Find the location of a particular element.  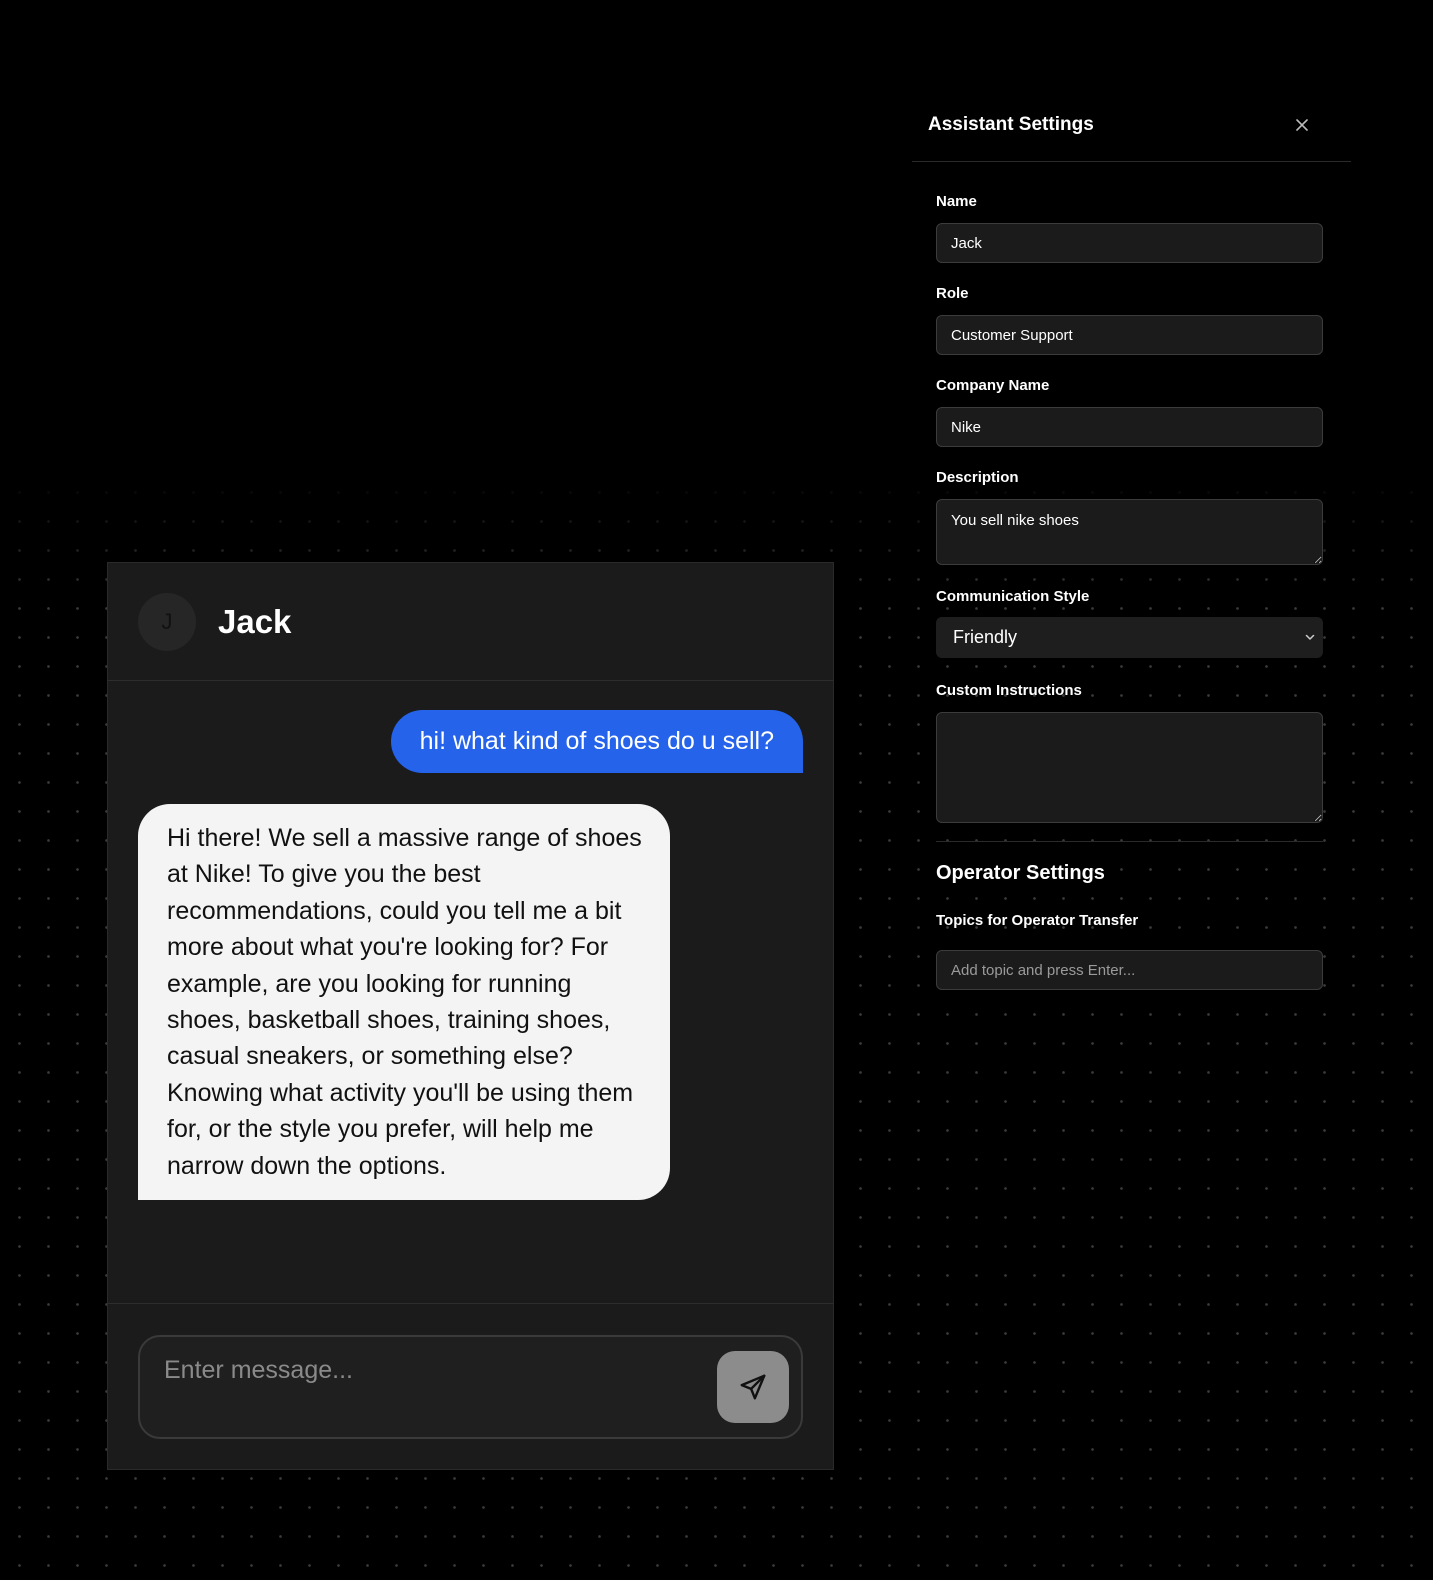

message-composer is located at coordinates (470, 1387).